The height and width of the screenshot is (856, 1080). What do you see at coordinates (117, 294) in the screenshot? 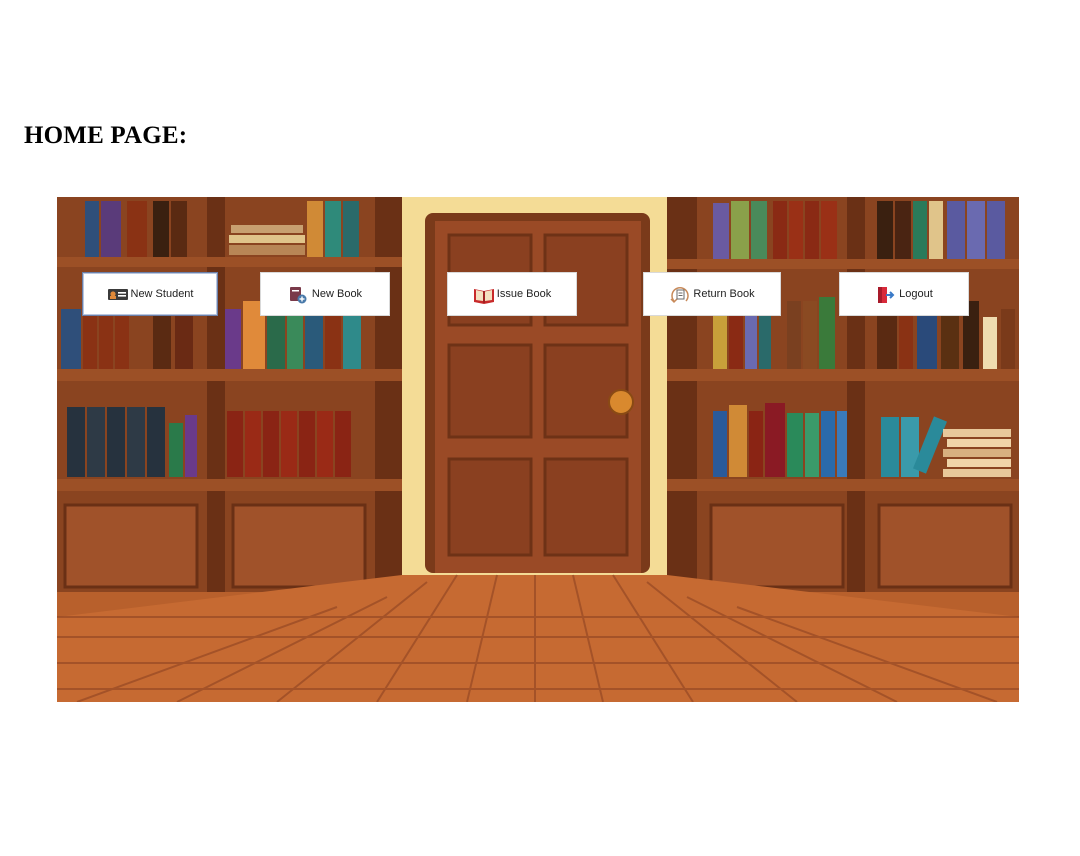
I see `student-id-card-icon` at bounding box center [117, 294].